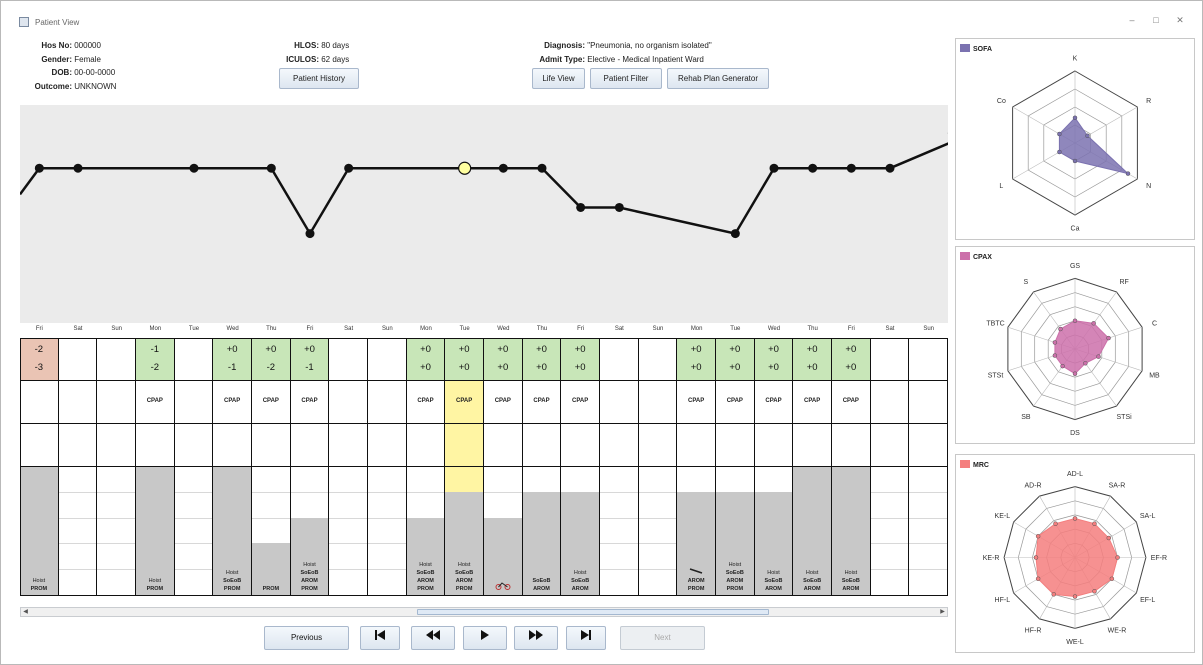  I want to click on mrc-axis-label: WE-L, so click(1075, 642).